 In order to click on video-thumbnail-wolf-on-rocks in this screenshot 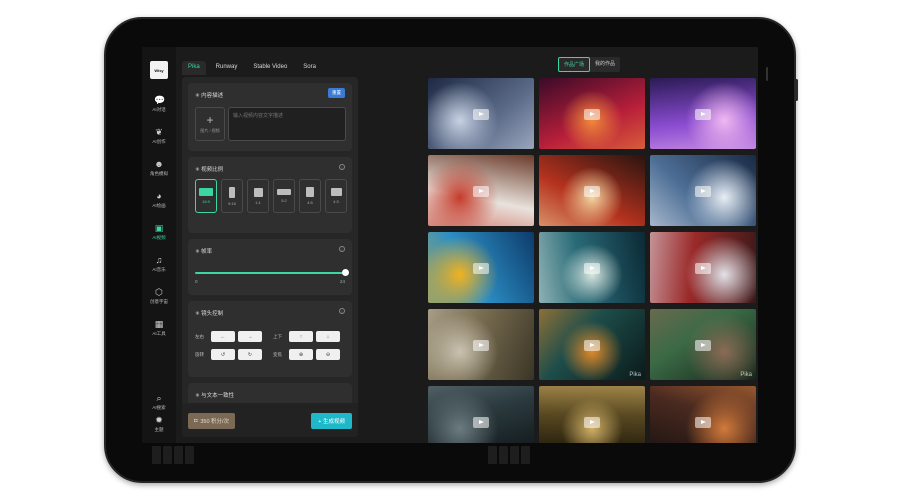, I will do `click(481, 344)`.